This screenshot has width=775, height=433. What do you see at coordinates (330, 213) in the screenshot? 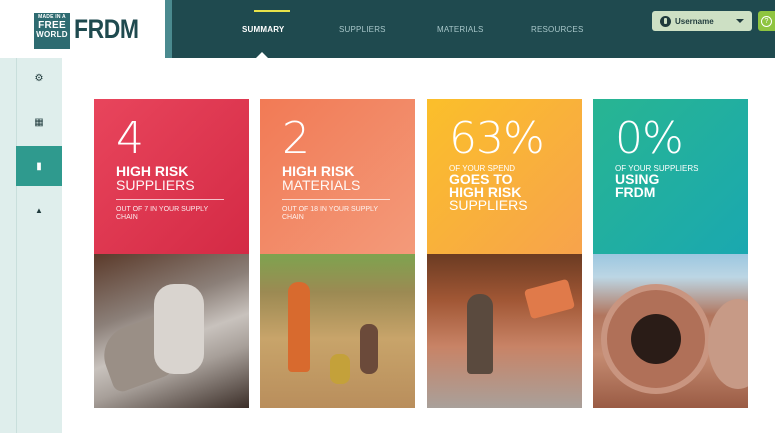
I see `stat-subtitle: Out of 18 in your supply chain` at bounding box center [330, 213].